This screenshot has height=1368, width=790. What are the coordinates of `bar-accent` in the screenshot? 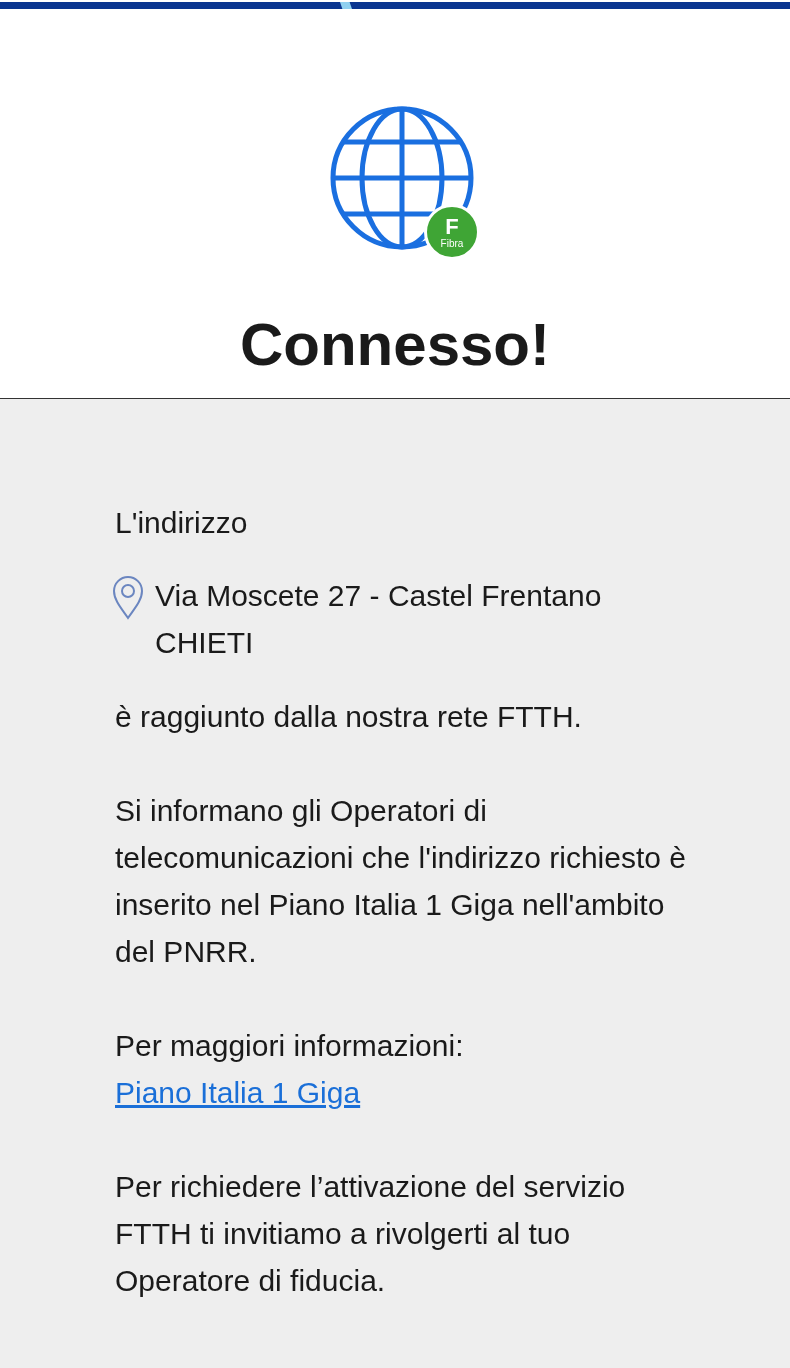 It's located at (346, 5).